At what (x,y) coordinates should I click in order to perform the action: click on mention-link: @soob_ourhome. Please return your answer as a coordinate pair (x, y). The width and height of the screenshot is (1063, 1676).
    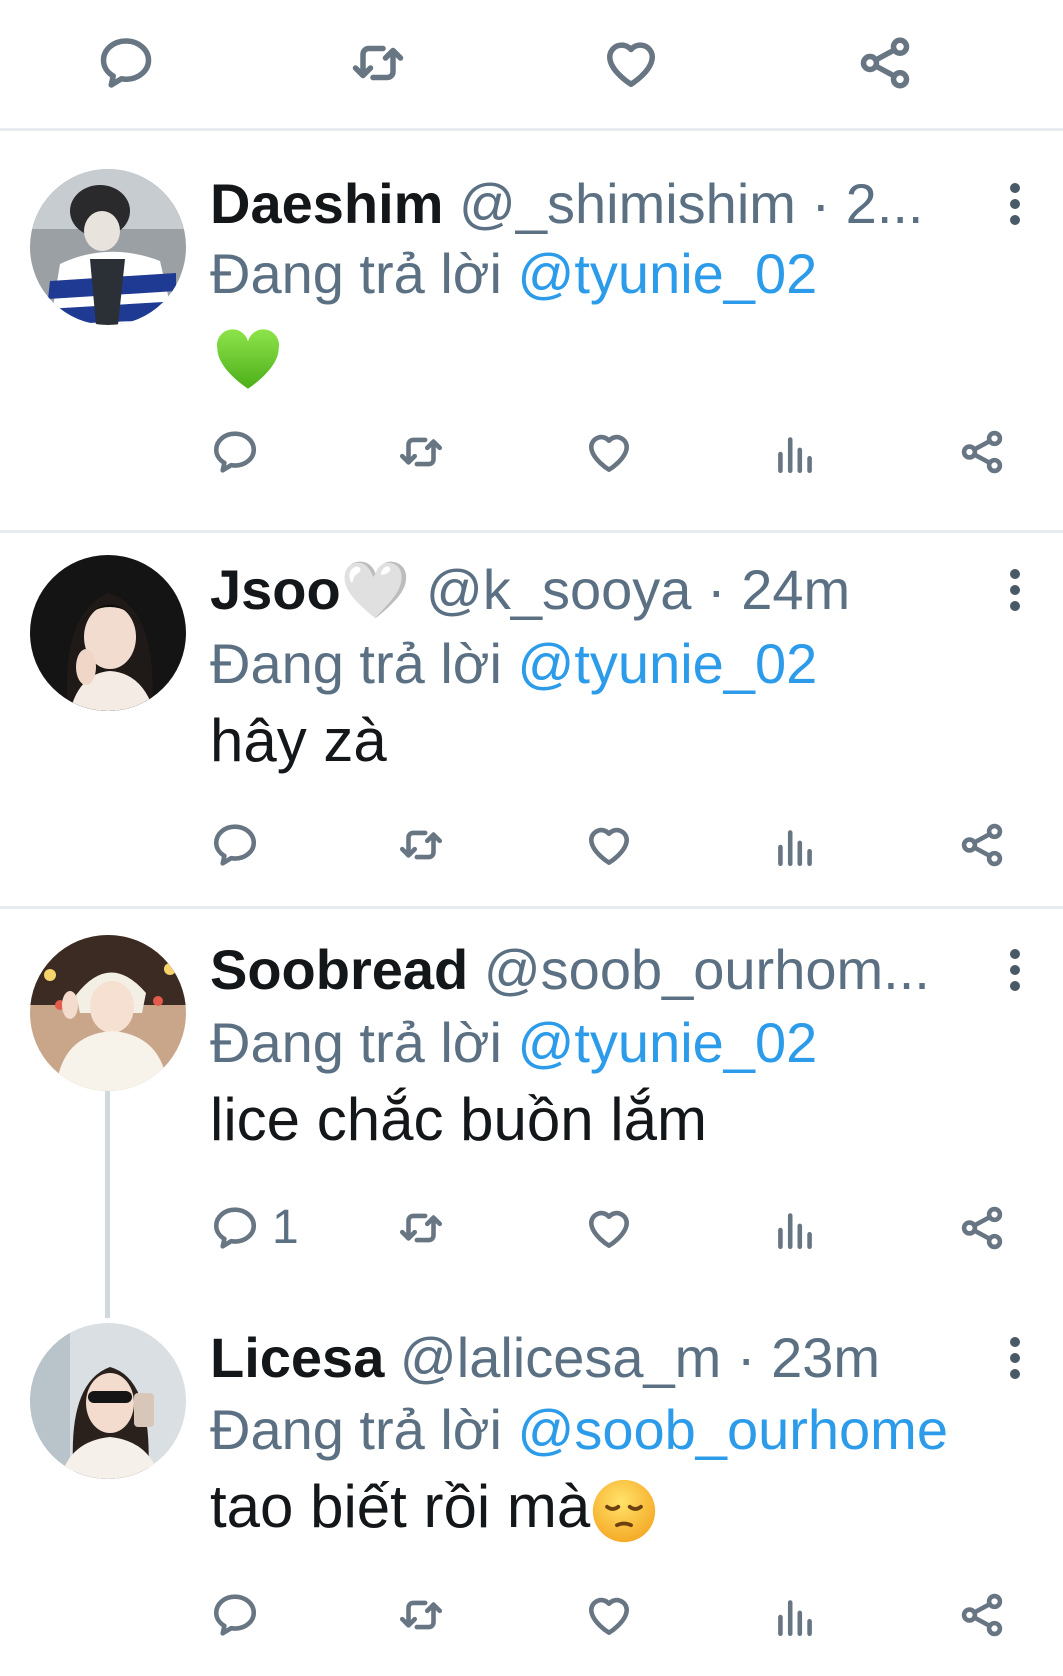
    Looking at the image, I should click on (733, 1429).